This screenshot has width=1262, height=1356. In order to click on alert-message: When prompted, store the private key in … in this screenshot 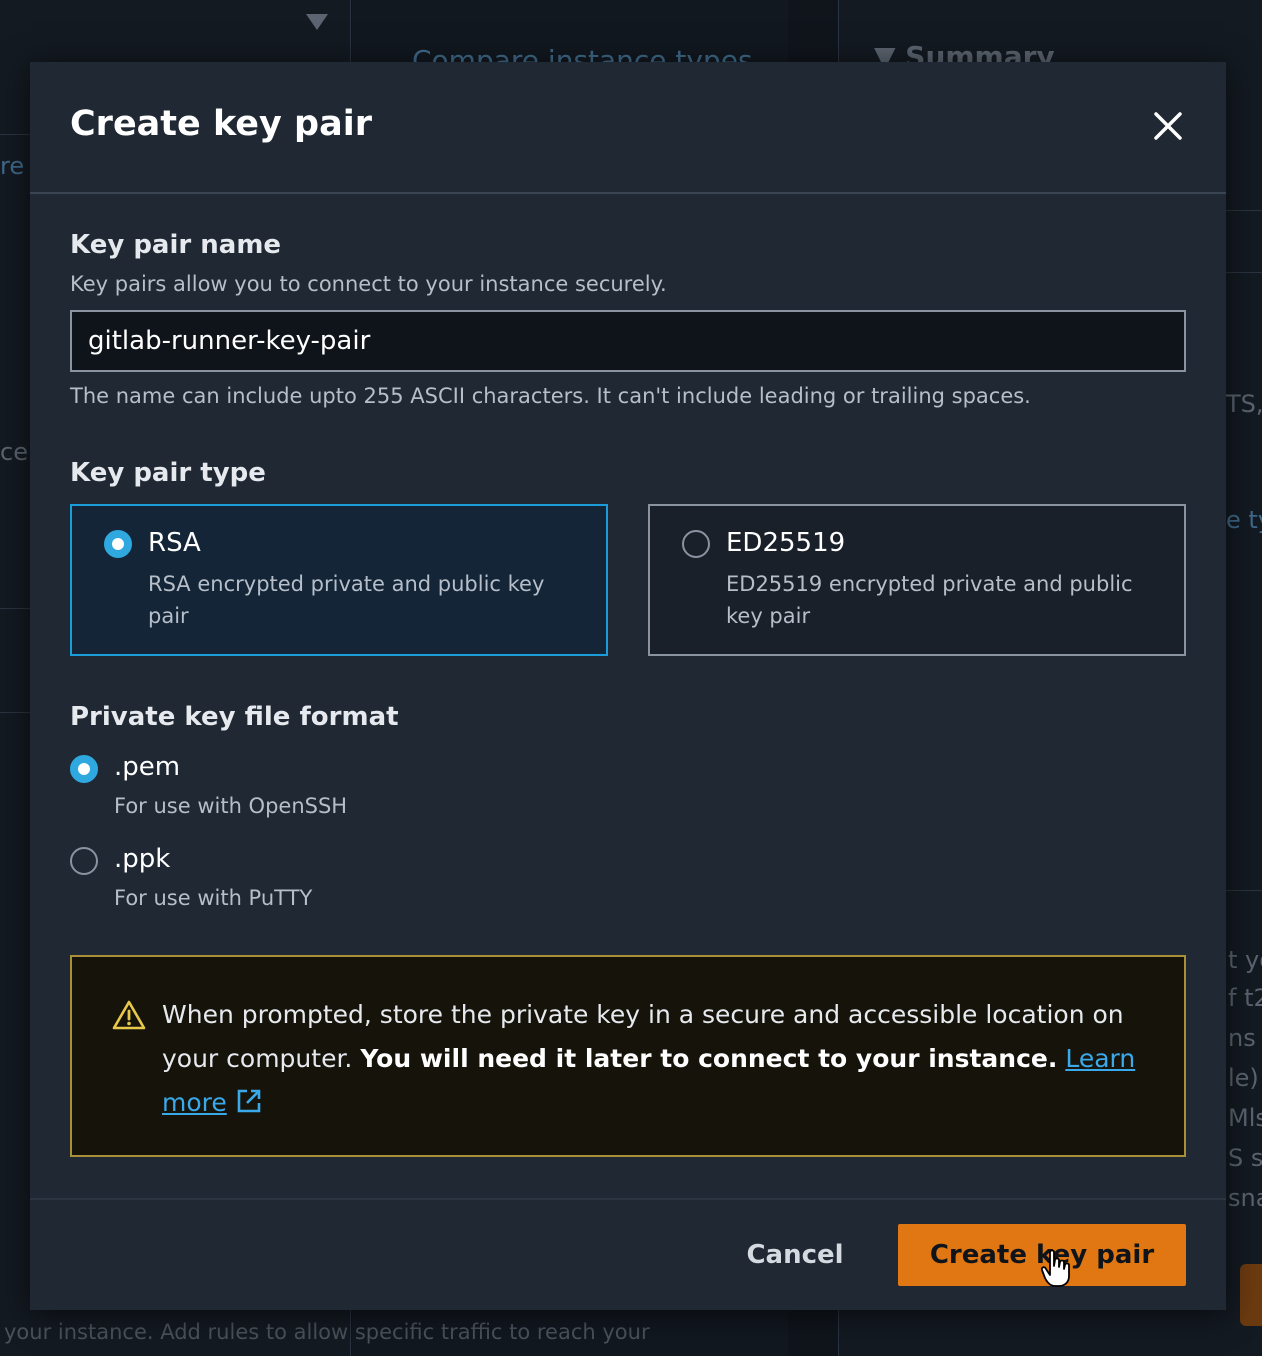, I will do `click(652, 1059)`.